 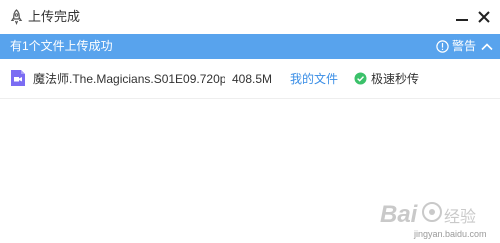 I want to click on svg-text: 经验, so click(x=460, y=216).